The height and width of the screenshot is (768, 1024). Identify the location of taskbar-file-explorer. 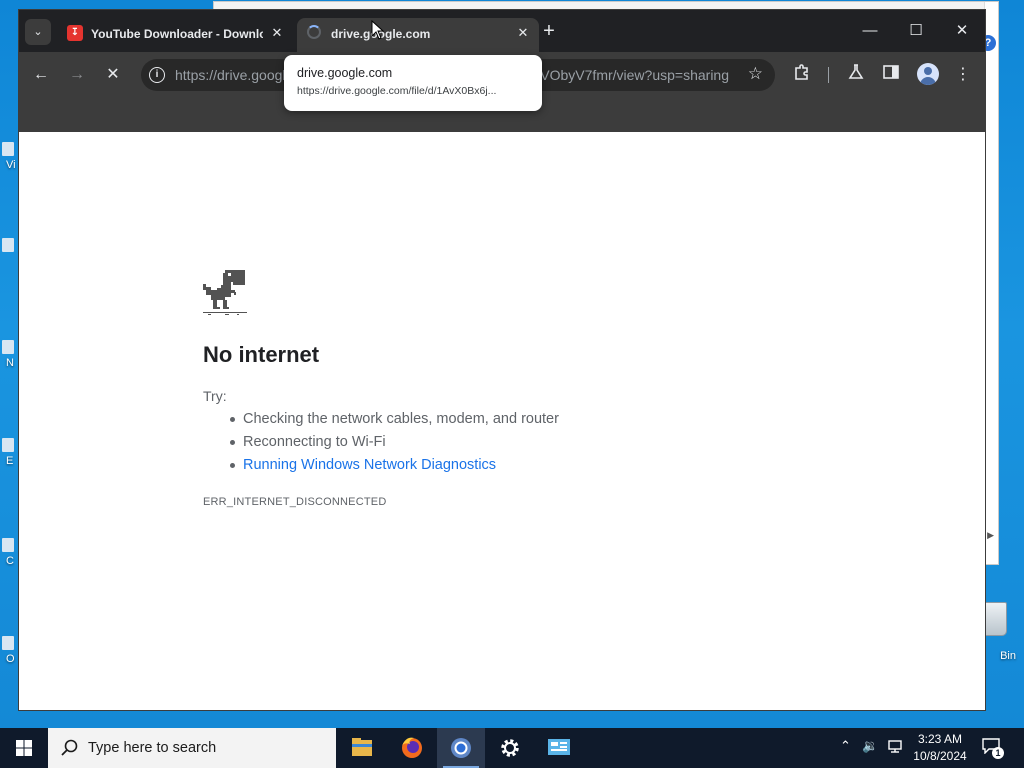
(362, 748).